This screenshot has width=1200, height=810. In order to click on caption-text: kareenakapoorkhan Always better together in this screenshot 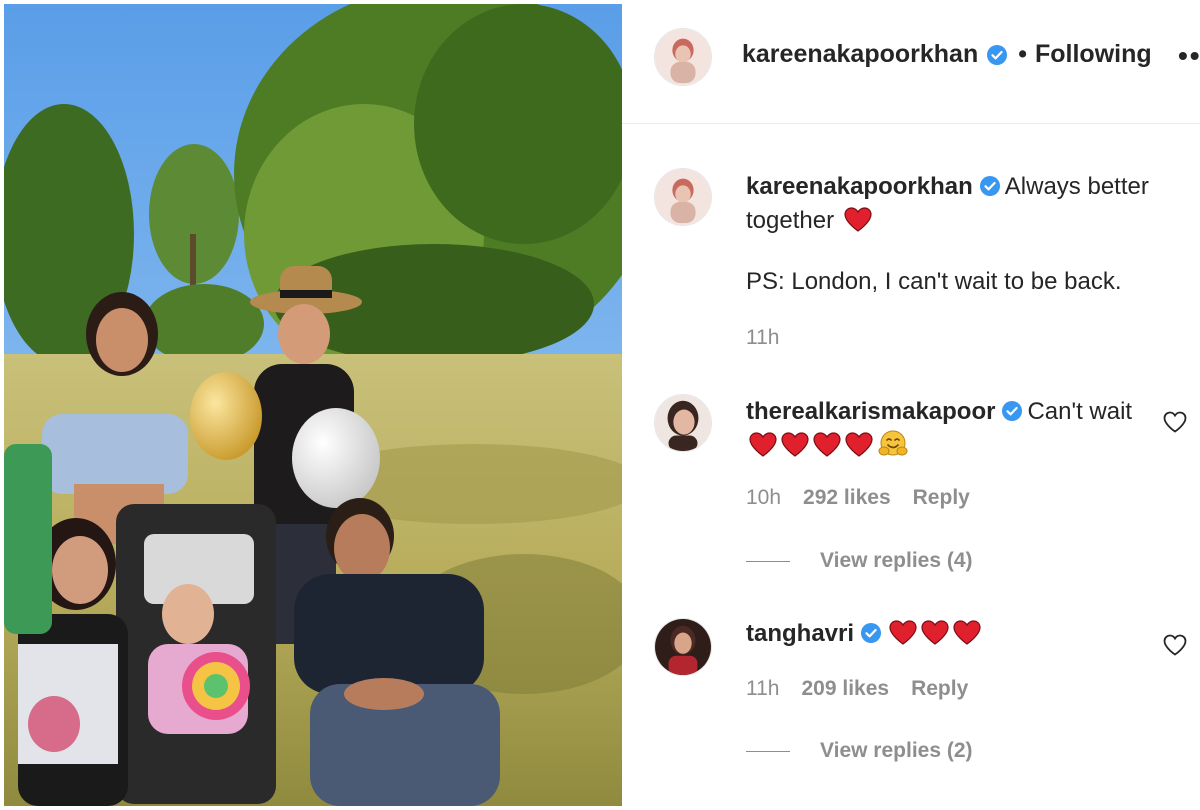, I will do `click(966, 204)`.